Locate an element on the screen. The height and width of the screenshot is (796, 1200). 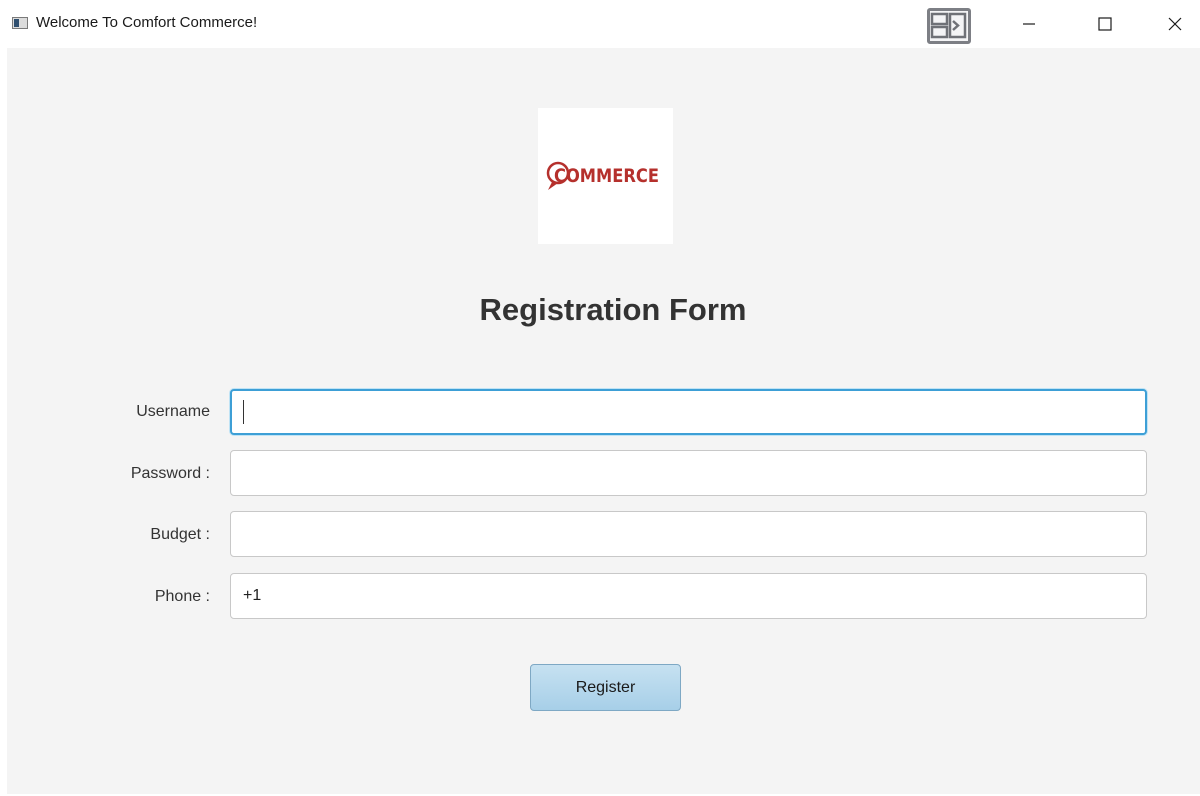
logo-text: COMMERCE is located at coordinates (606, 176).